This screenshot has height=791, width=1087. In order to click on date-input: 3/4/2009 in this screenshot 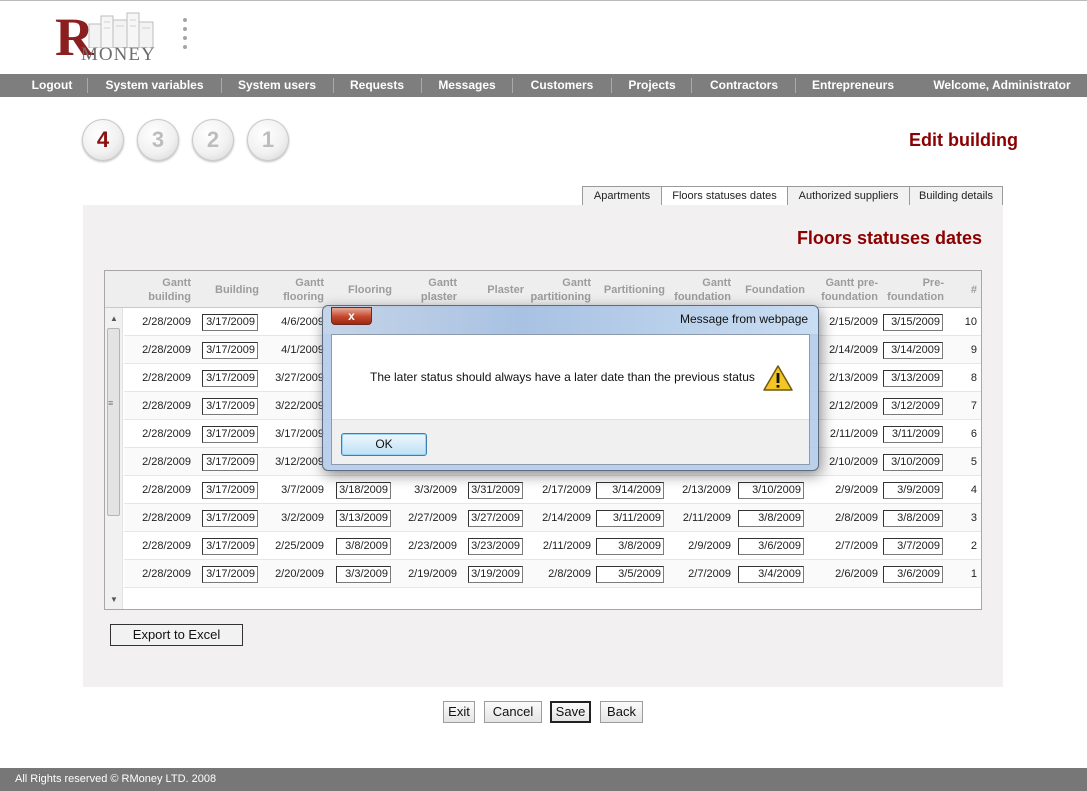, I will do `click(771, 574)`.